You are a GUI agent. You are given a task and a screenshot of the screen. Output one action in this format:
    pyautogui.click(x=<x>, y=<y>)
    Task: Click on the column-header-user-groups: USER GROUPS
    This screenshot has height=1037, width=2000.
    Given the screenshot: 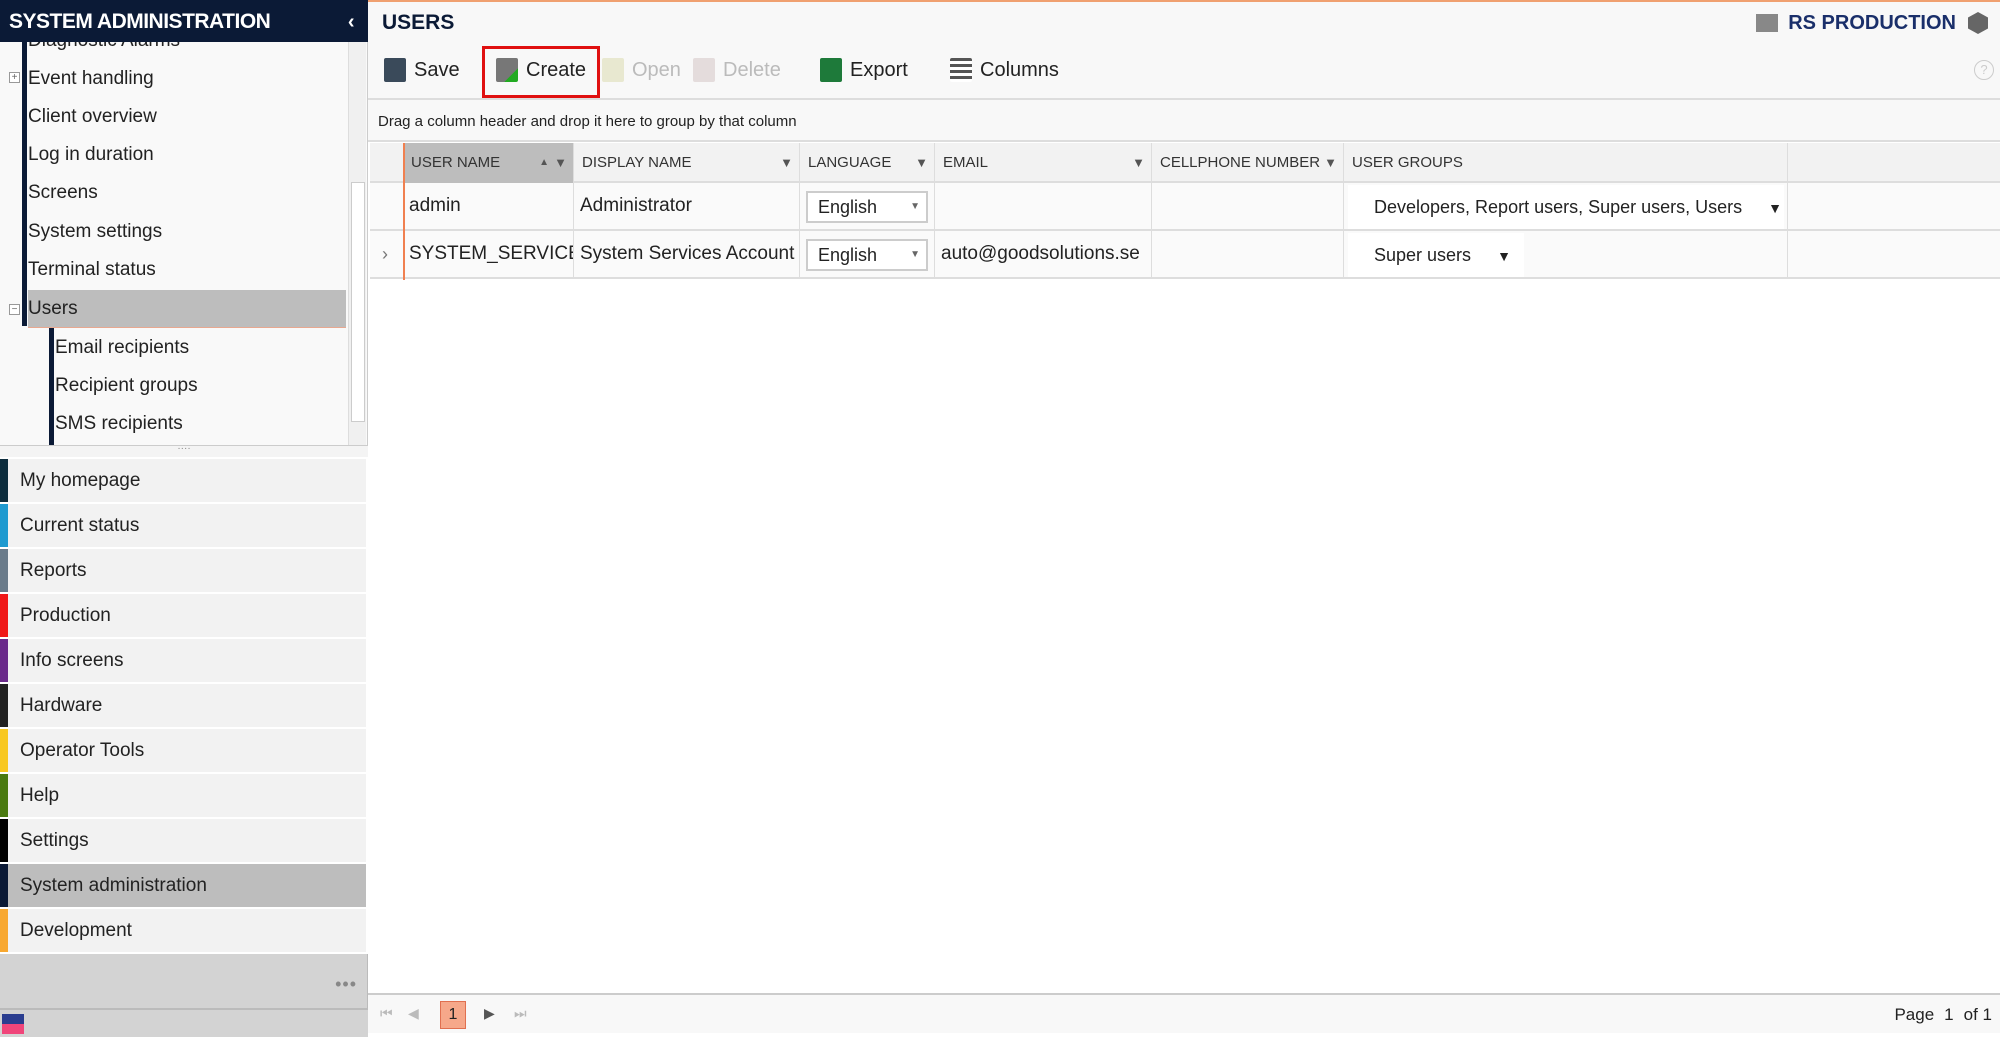 What is the action you would take?
    pyautogui.click(x=1566, y=163)
    